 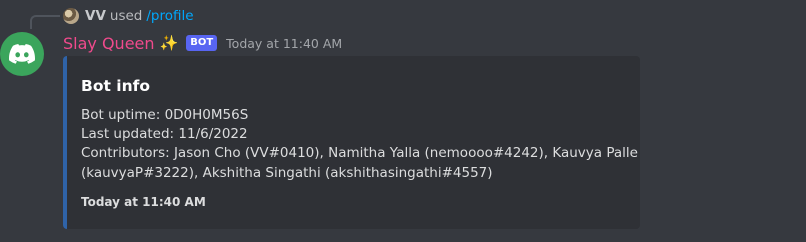 I want to click on sparkles-emoji: ✨, so click(x=169, y=43).